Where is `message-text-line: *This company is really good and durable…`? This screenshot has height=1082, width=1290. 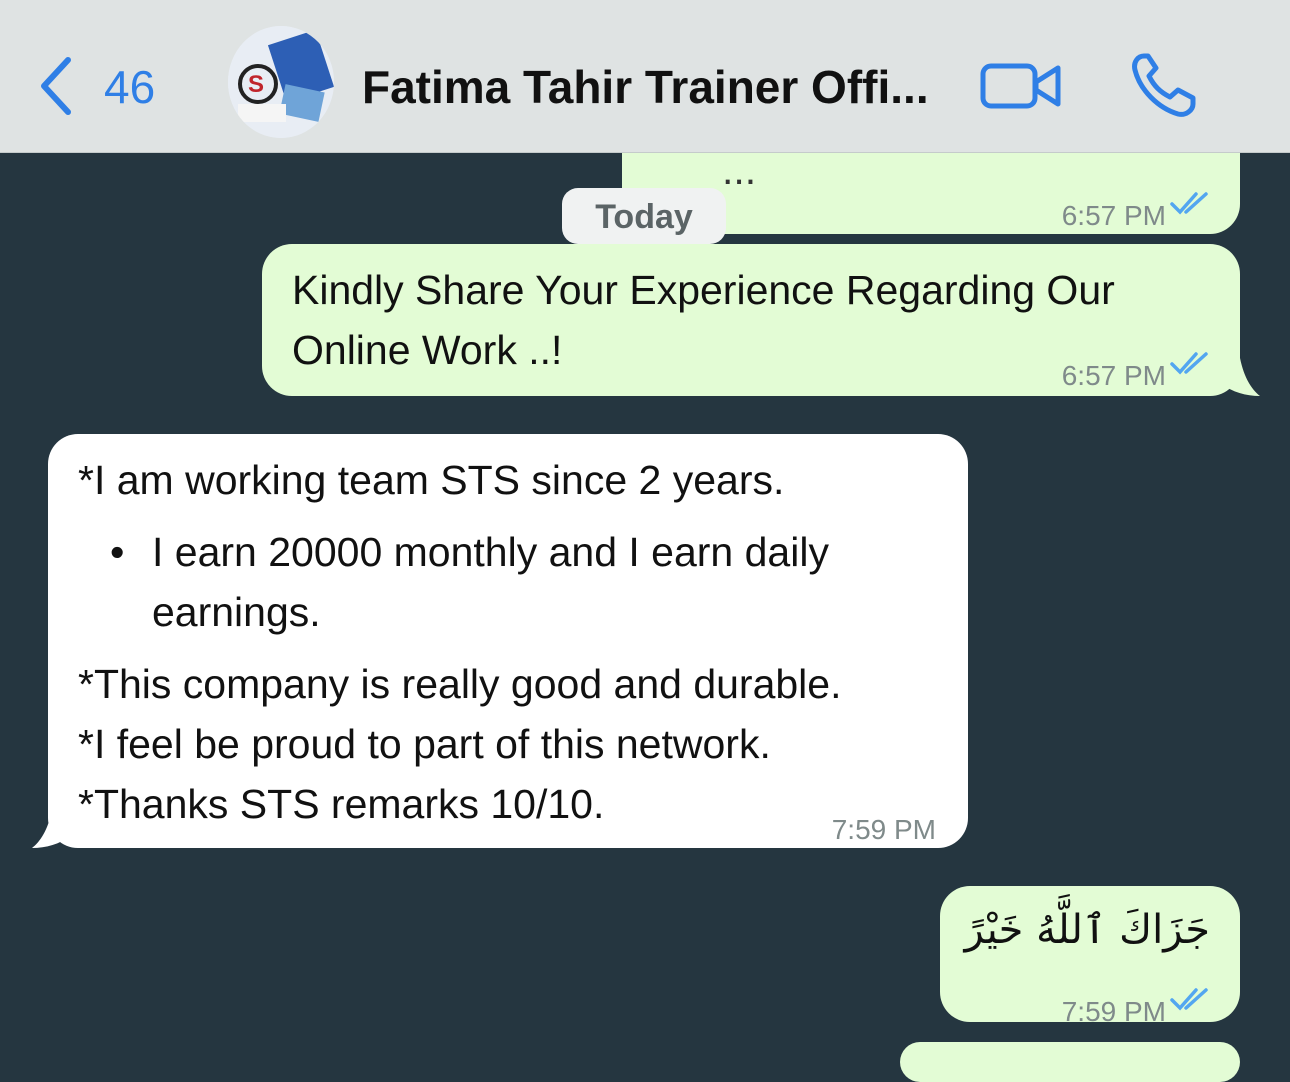
message-text-line: *This company is really good and durable… is located at coordinates (460, 684).